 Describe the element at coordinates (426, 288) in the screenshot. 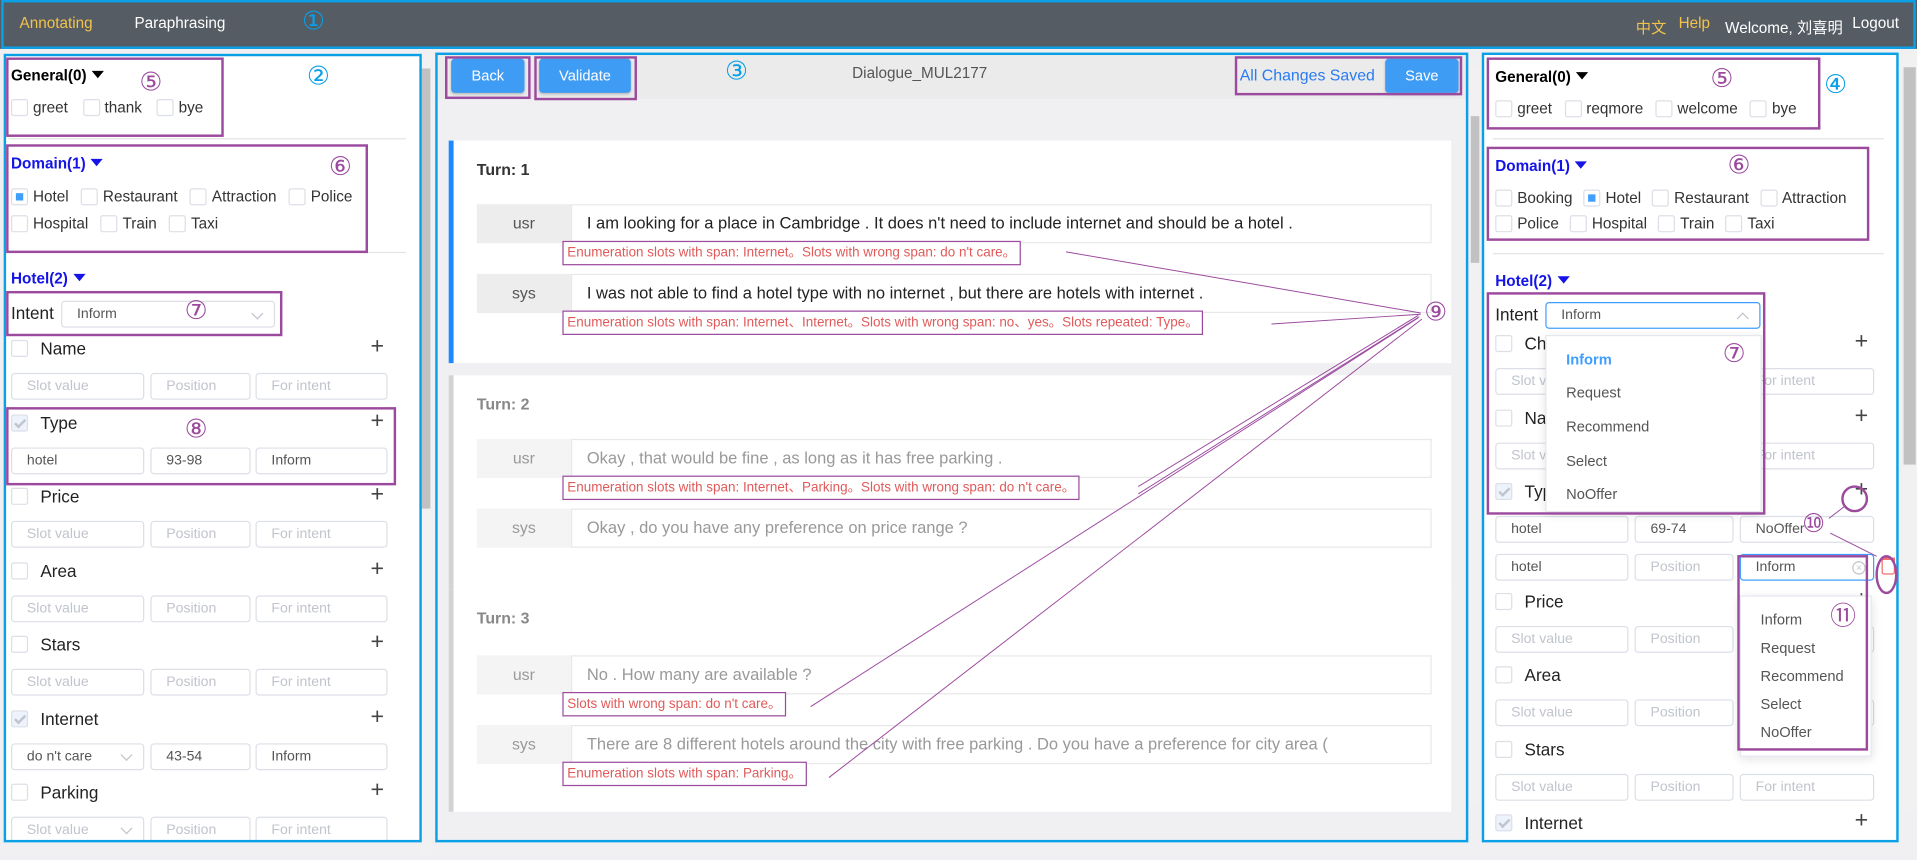

I see `left-scrollbar-thumb` at that location.